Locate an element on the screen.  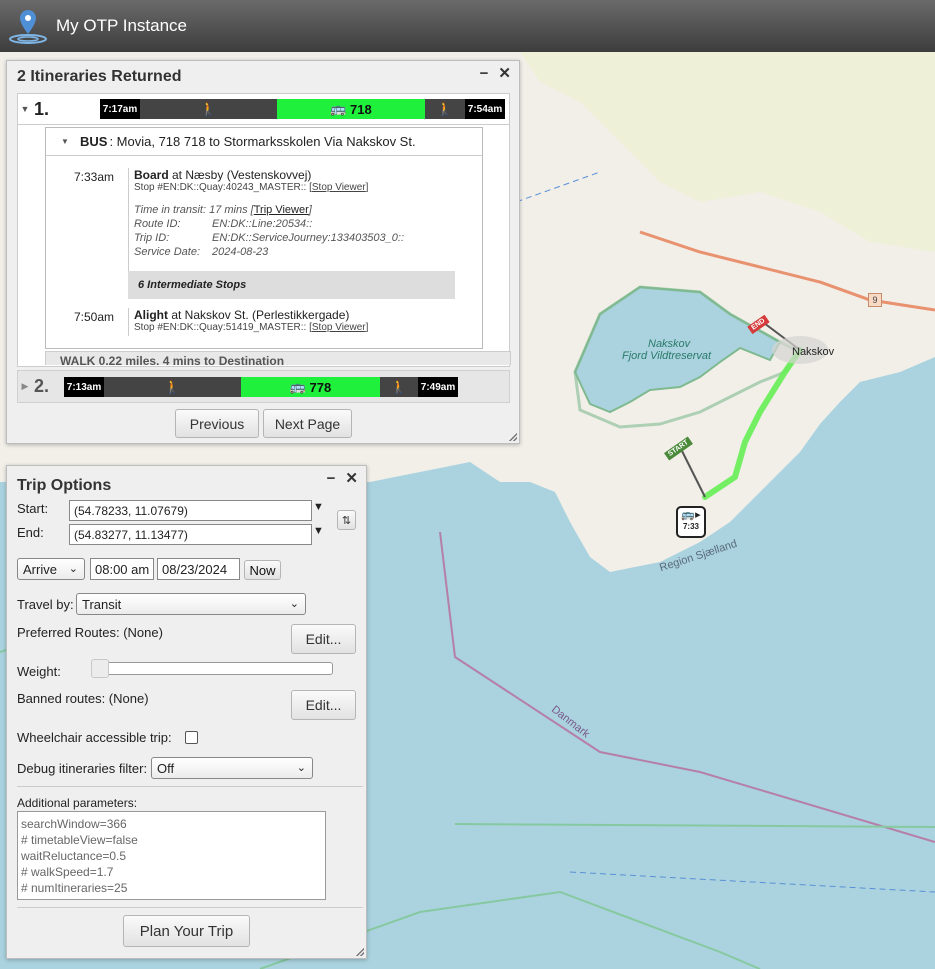
next-page-button: Next Page is located at coordinates (307, 423).